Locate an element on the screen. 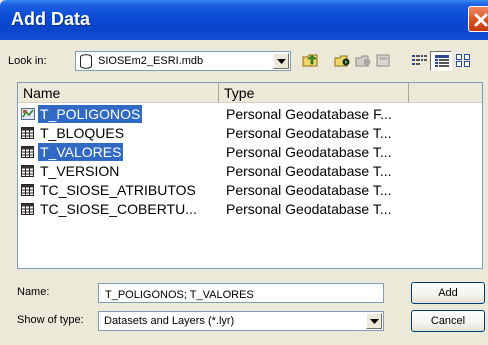 The height and width of the screenshot is (345, 488). dialog-title: Add Data is located at coordinates (51, 19).